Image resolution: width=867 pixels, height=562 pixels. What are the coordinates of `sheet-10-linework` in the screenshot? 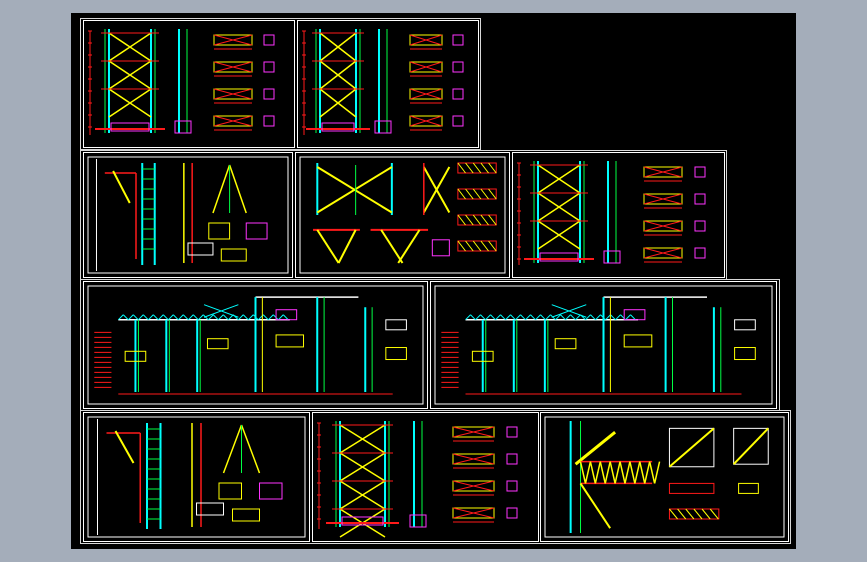 It's located at (664, 477).